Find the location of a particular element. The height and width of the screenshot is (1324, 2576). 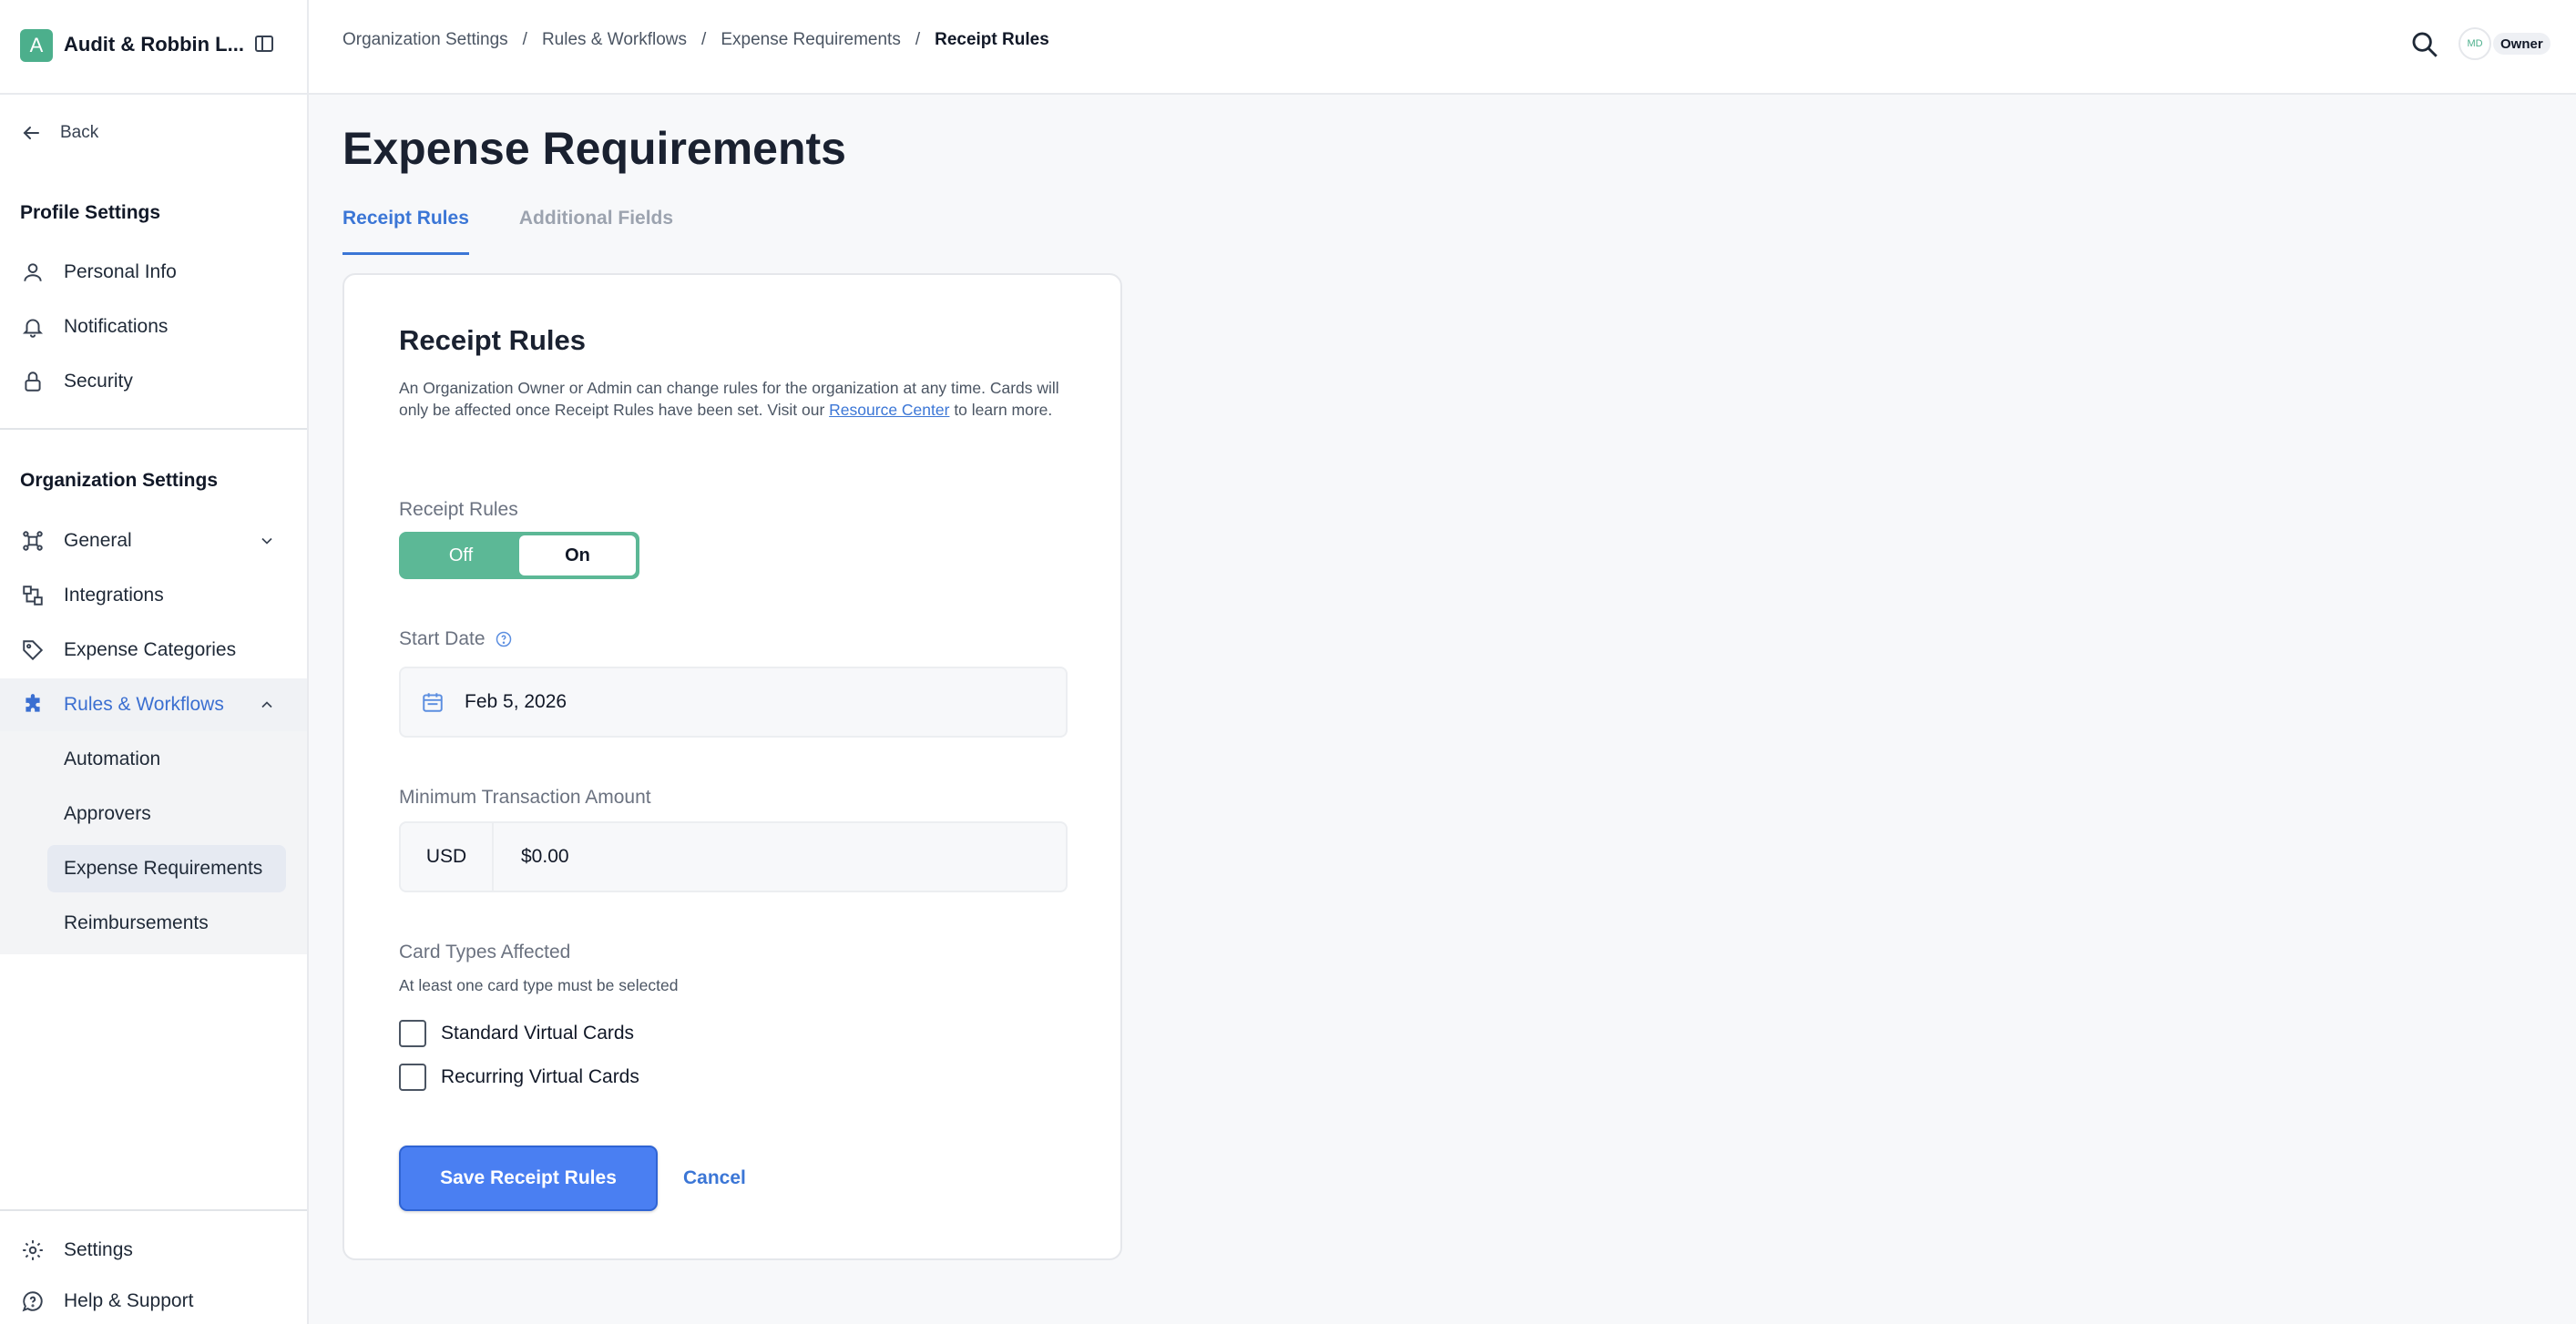

sidebar-subitem-automation: Automation is located at coordinates (166, 759).